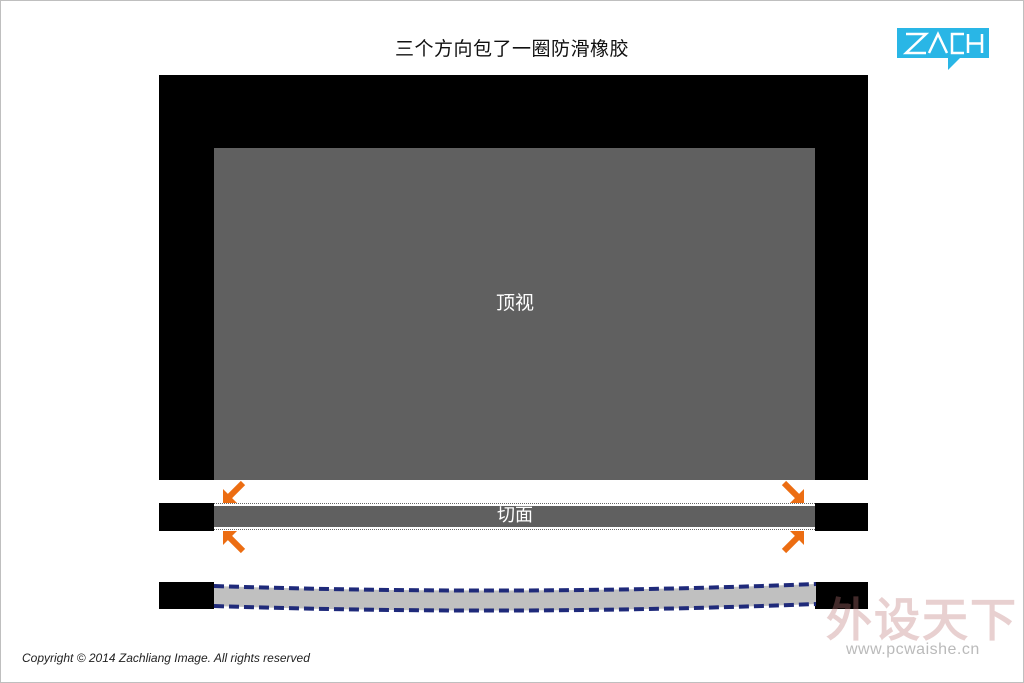 The height and width of the screenshot is (683, 1024). I want to click on section-label: 切面, so click(515, 515).